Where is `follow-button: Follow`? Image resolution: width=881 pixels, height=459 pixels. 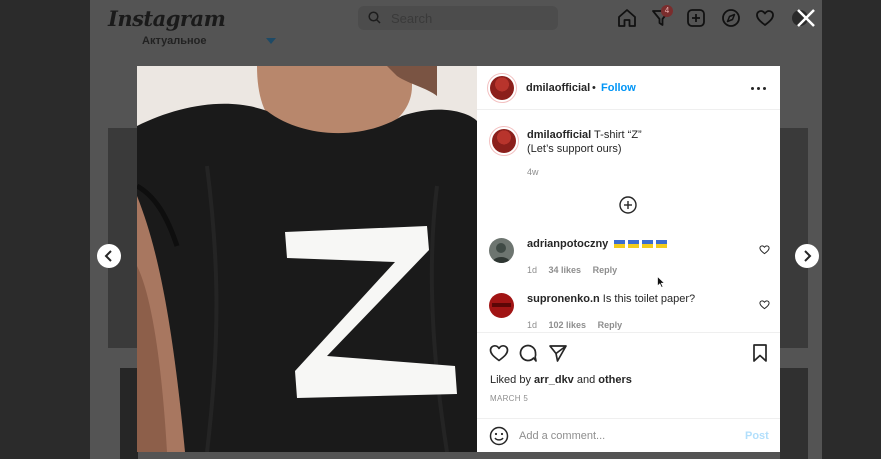
follow-button: Follow is located at coordinates (618, 88).